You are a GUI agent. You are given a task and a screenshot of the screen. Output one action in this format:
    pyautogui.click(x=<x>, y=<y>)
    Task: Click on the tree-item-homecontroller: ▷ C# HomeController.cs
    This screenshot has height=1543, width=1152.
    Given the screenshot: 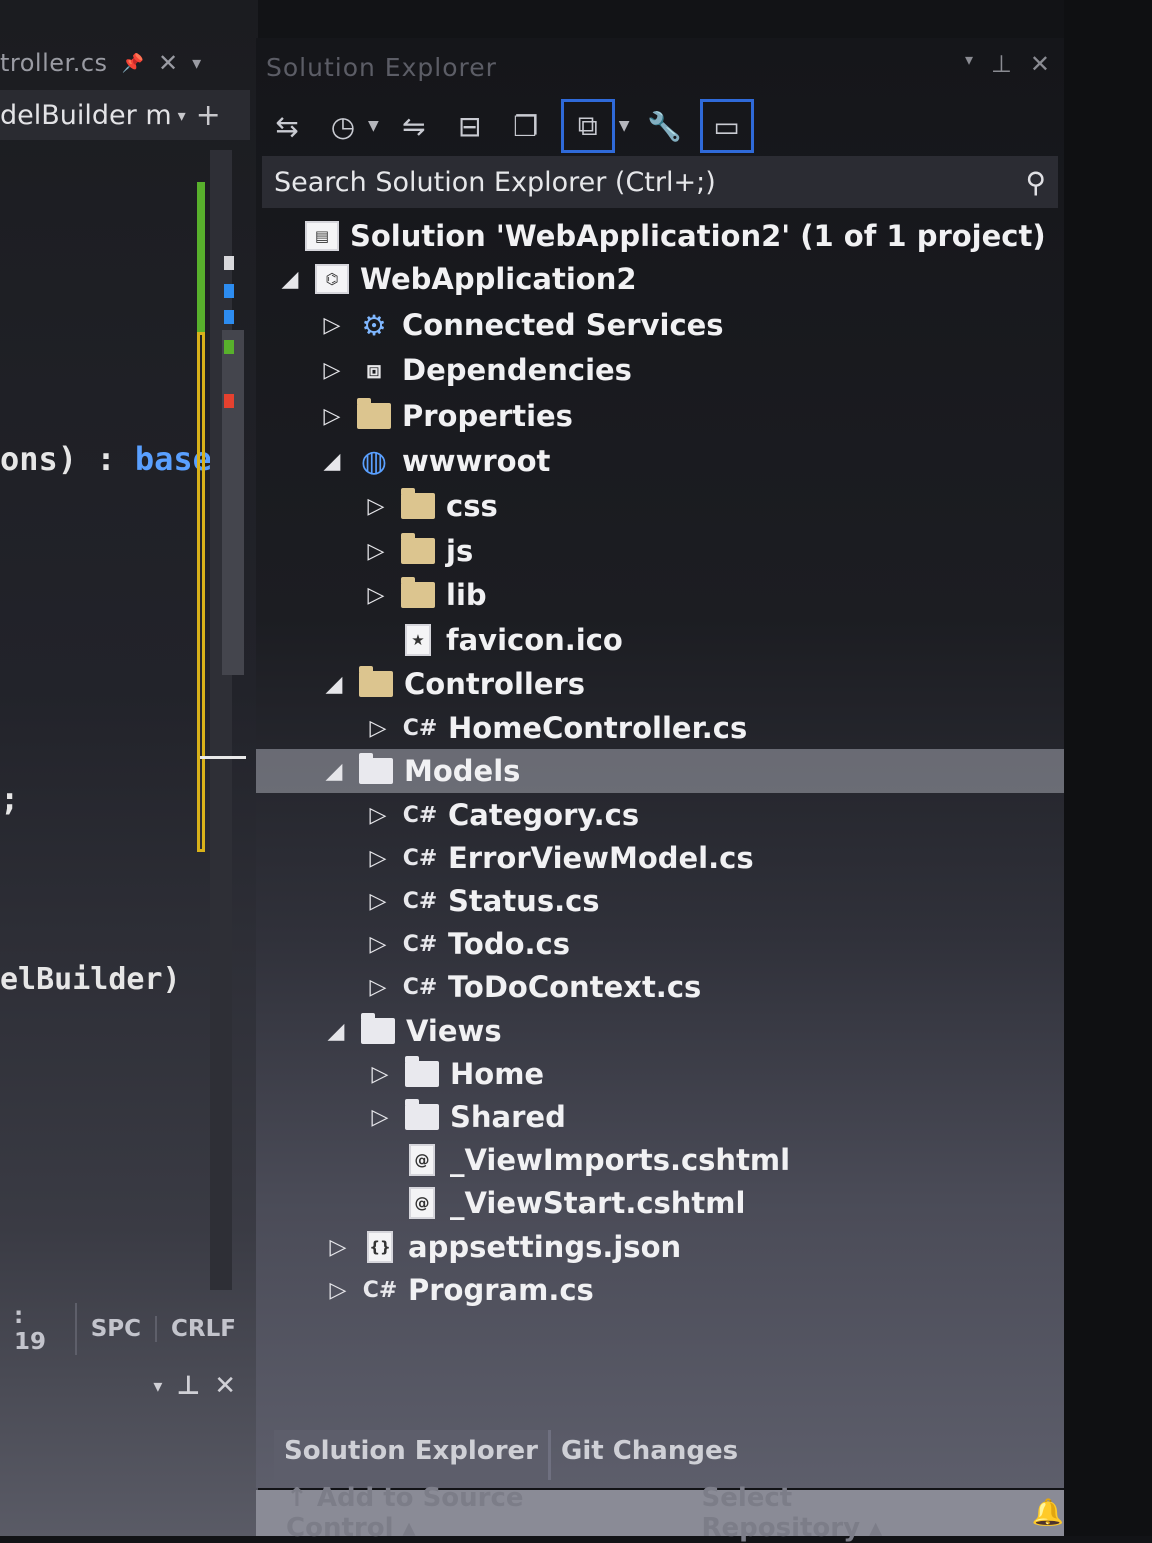 What is the action you would take?
    pyautogui.click(x=660, y=728)
    